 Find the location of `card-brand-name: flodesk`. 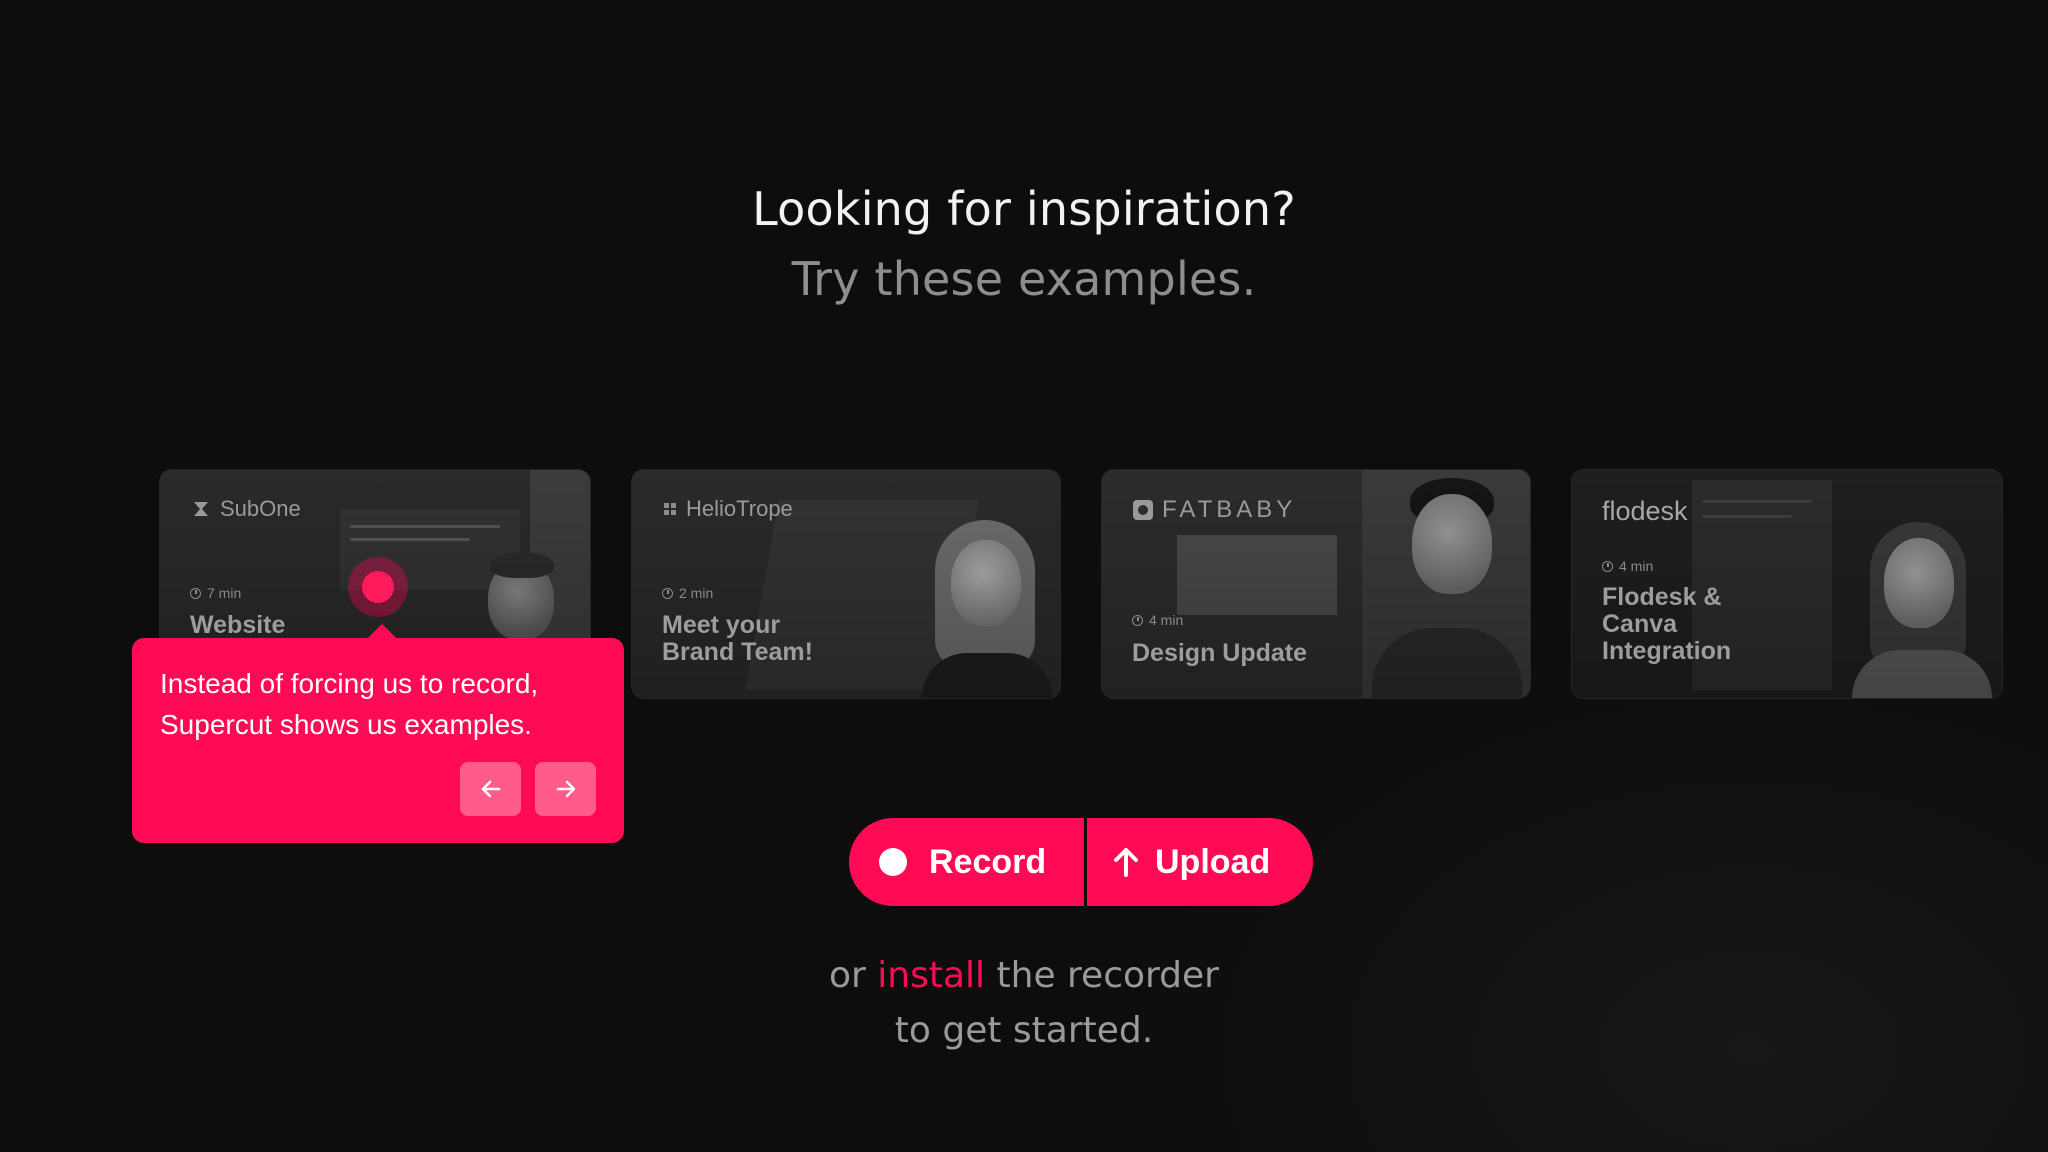

card-brand-name: flodesk is located at coordinates (1645, 511).